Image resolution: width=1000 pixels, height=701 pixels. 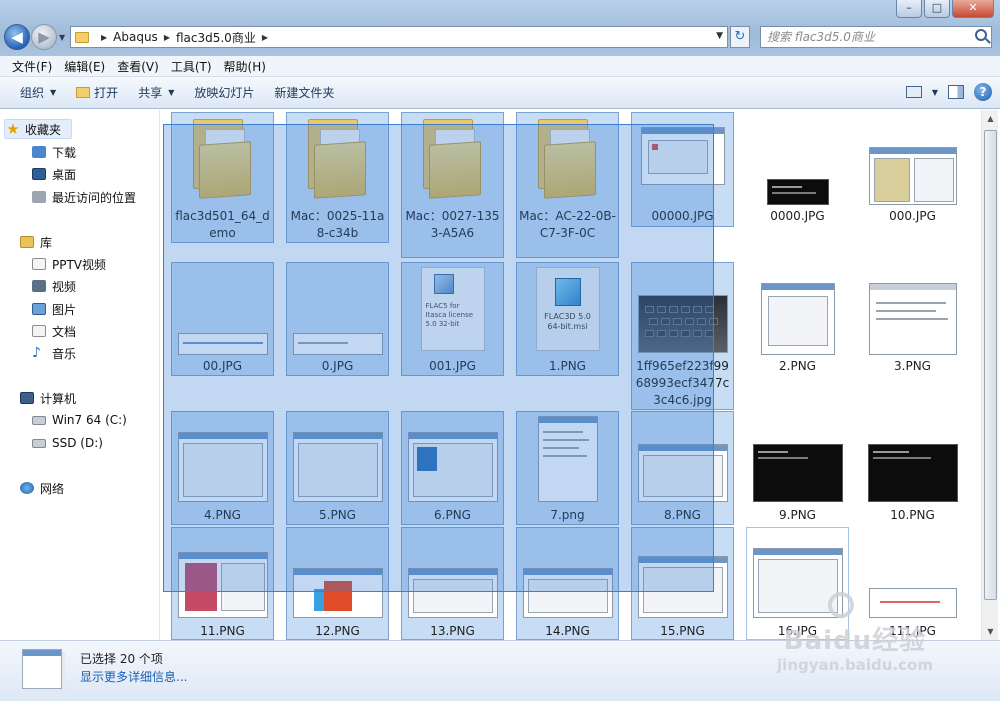 What do you see at coordinates (36, 242) in the screenshot?
I see `sidebar-item-libraries: 库` at bounding box center [36, 242].